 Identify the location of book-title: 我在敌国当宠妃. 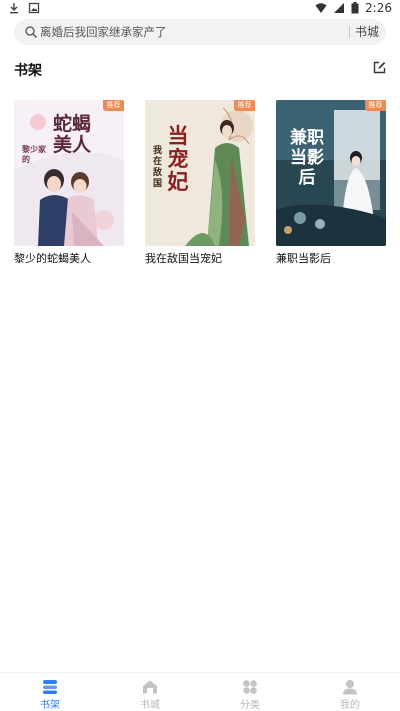
(200, 258).